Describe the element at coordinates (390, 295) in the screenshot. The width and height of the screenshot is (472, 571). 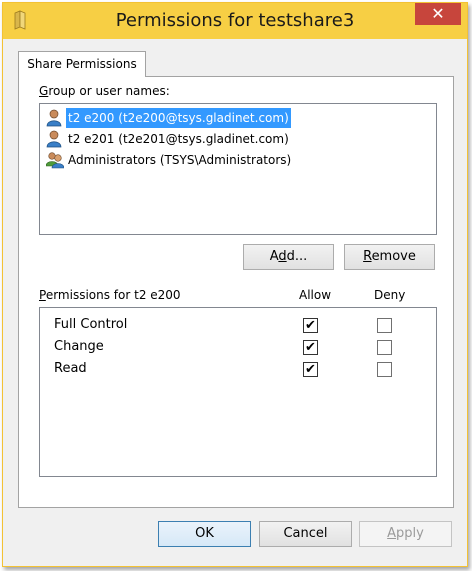
I see `deny-column-header: Deny` at that location.